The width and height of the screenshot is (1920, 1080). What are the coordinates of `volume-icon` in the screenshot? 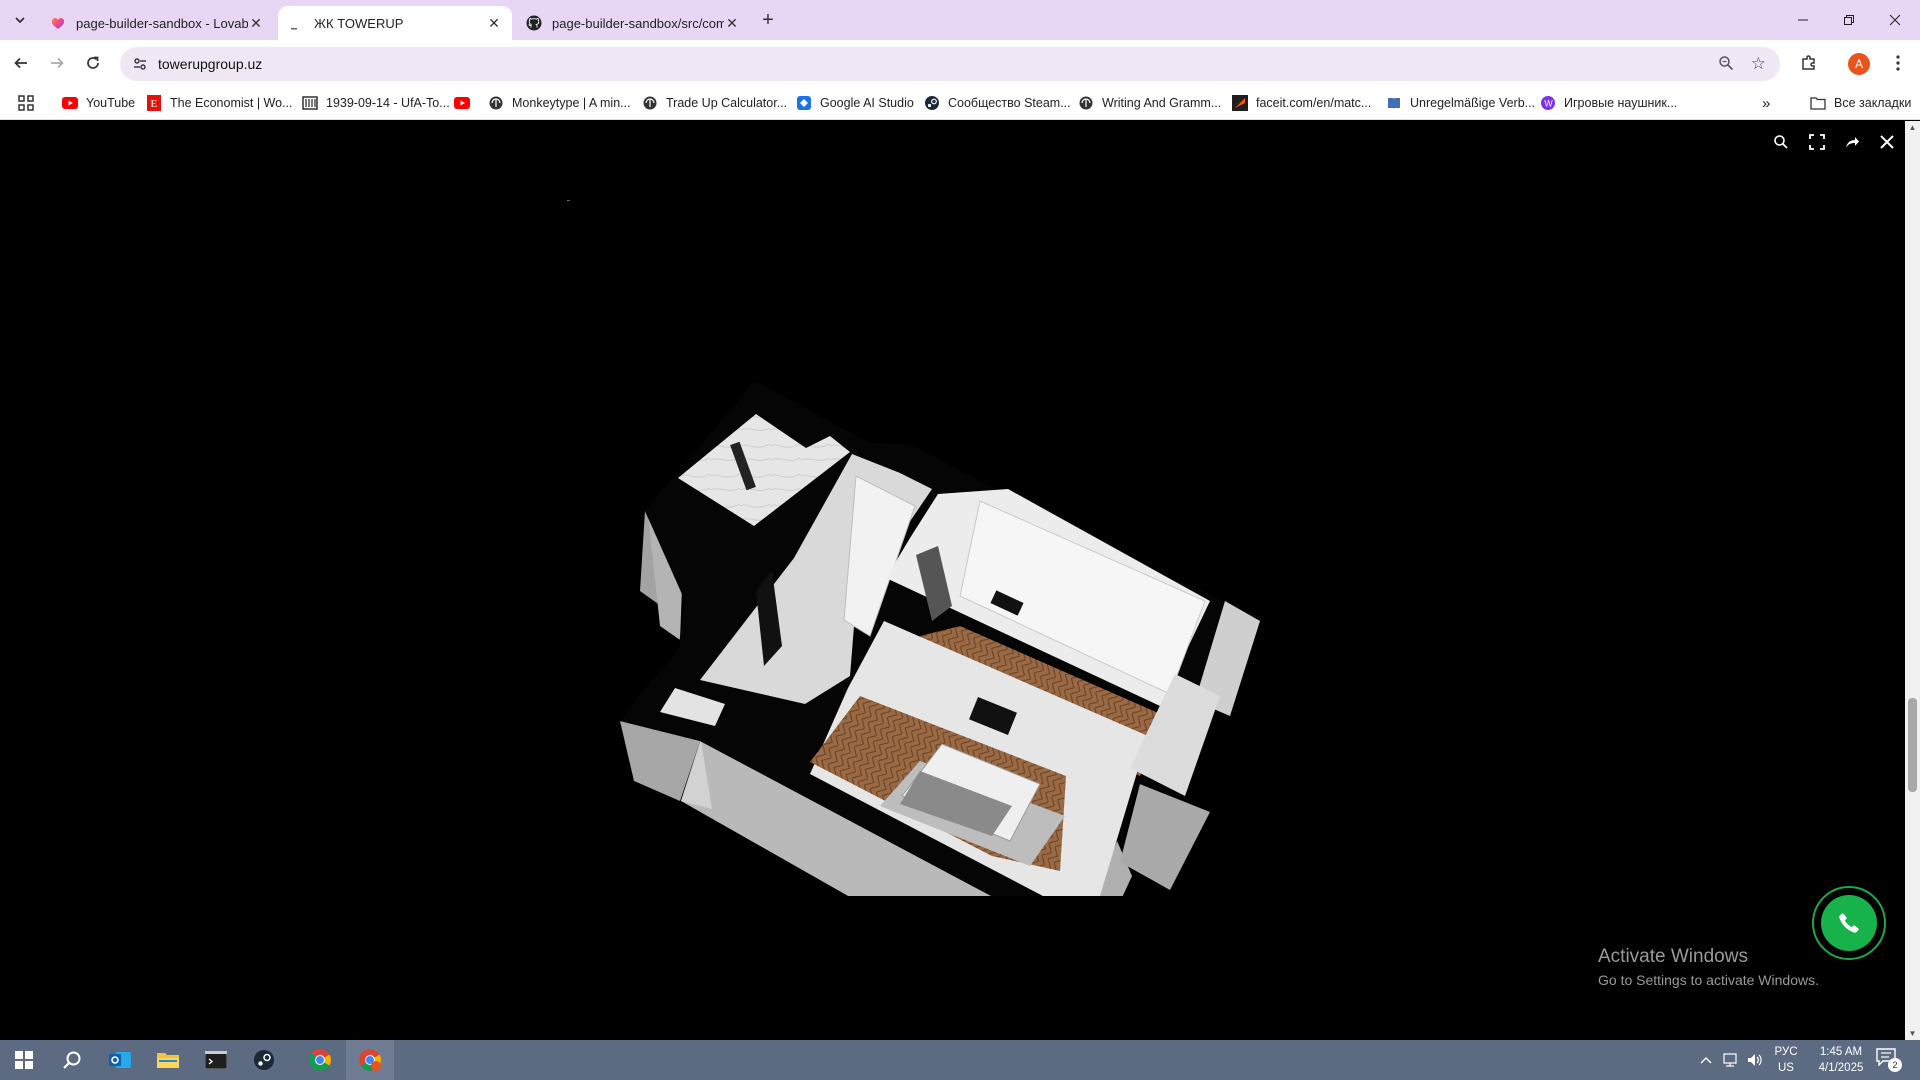 It's located at (1755, 1060).